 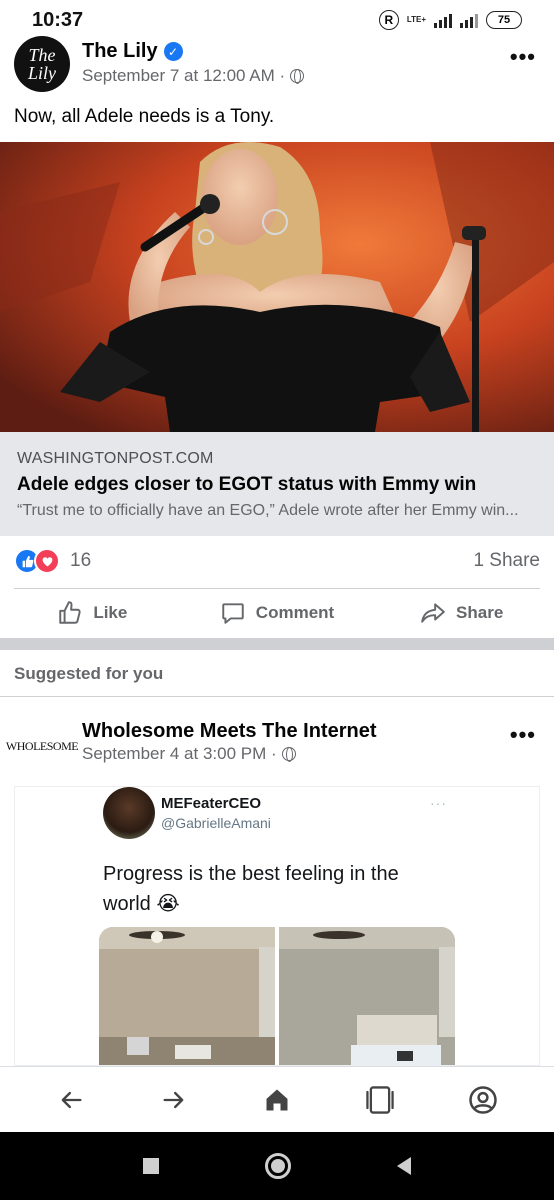 I want to click on suggested-post-meta: September 4 at 3:00 PM ·, so click(x=189, y=754).